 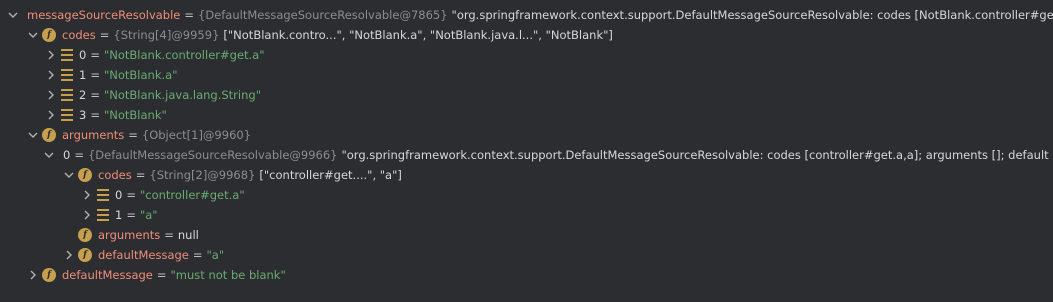 What do you see at coordinates (192, 195) in the screenshot?
I see `string-value: "controller#get.a"` at bounding box center [192, 195].